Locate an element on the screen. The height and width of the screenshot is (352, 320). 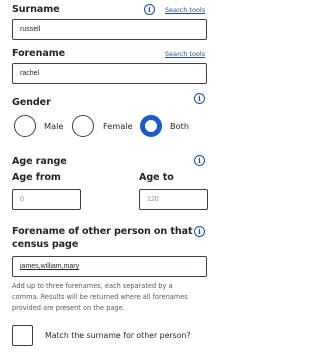
forename-label: Forename is located at coordinates (39, 53).